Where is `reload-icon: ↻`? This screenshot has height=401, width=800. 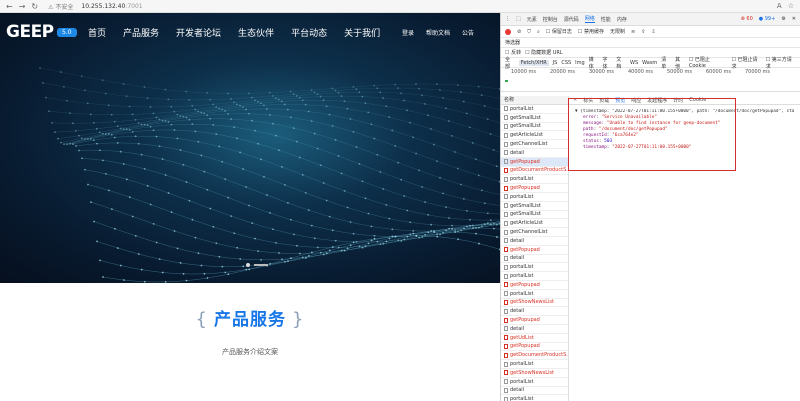
reload-icon: ↻ is located at coordinates (34, 6).